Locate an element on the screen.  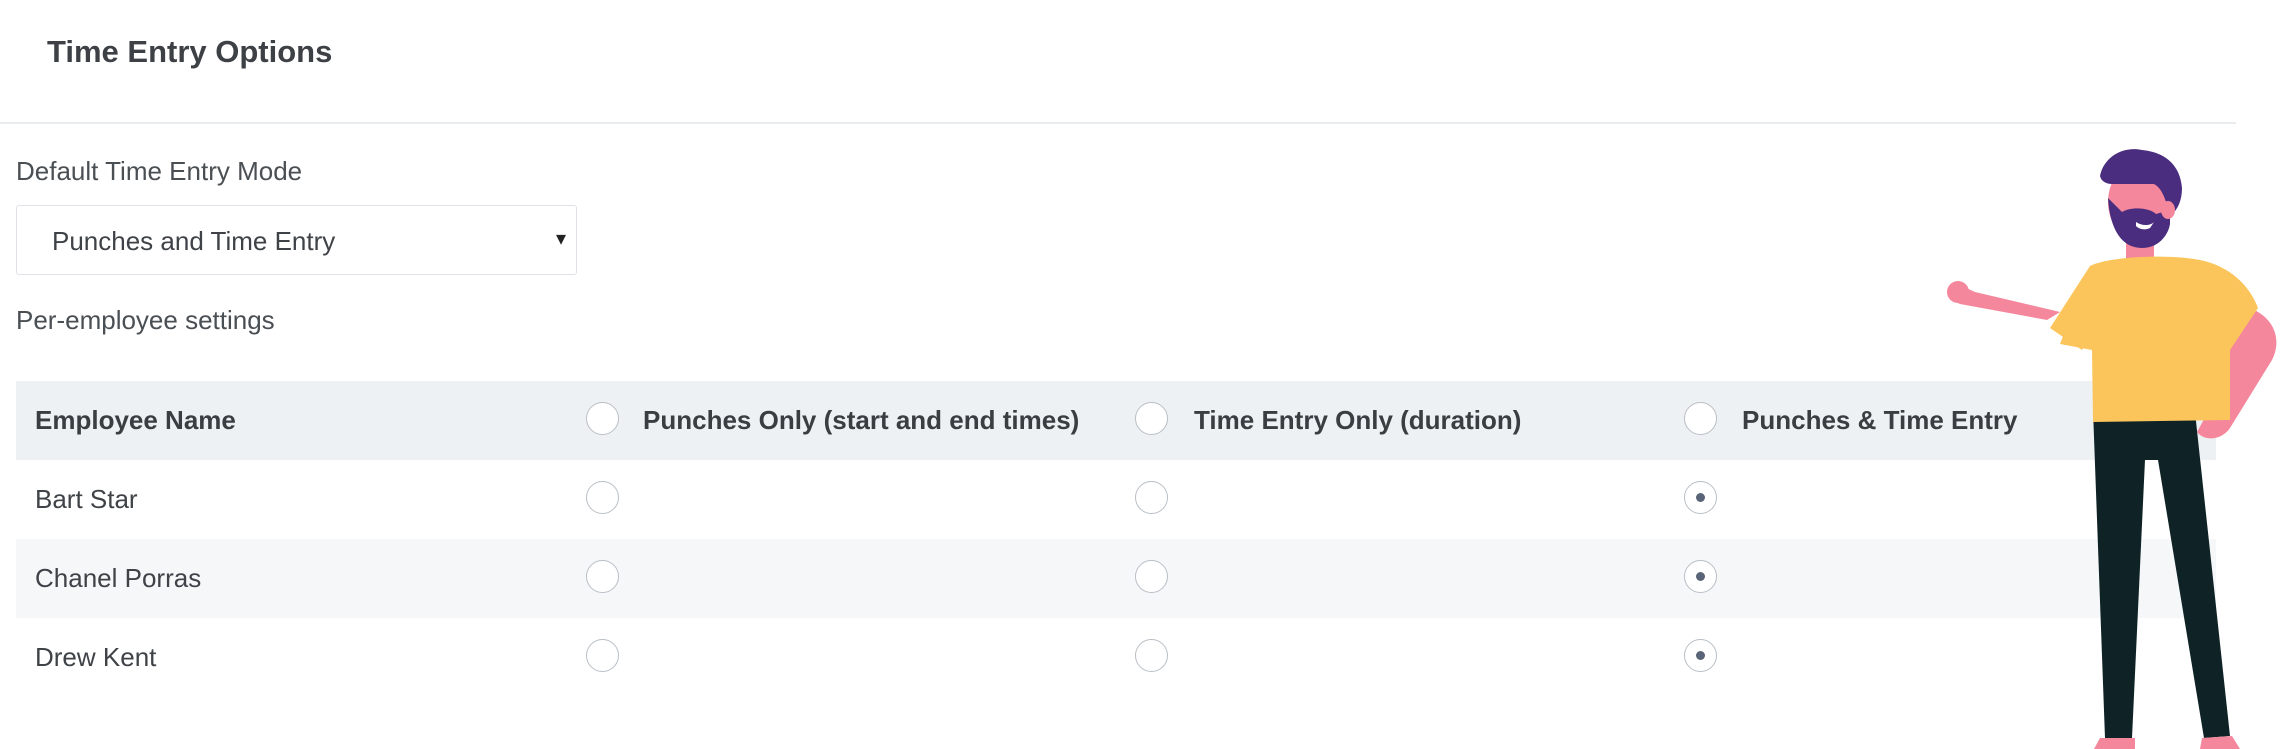
header-radio-punches-and-time-entry is located at coordinates (1700, 418).